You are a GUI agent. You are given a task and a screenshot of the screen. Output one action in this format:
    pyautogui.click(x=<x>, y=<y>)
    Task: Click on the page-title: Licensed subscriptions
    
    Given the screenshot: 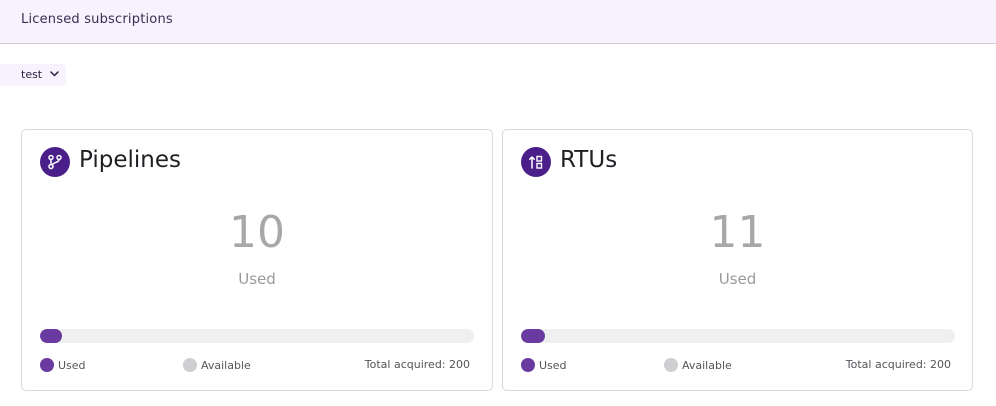 What is the action you would take?
    pyautogui.click(x=97, y=19)
    